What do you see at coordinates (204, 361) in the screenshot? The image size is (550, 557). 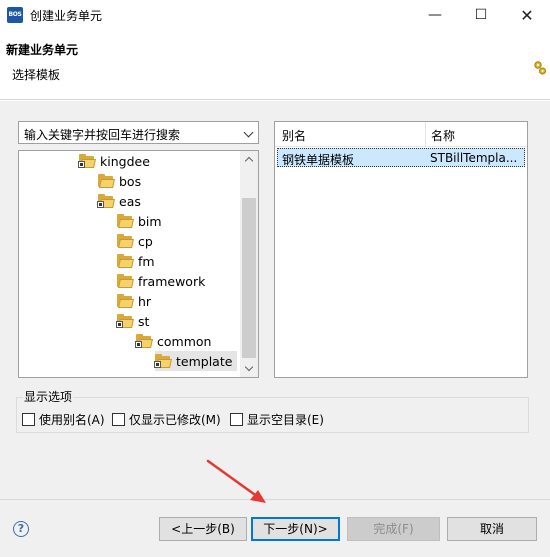 I see `tree-item-label: template` at bounding box center [204, 361].